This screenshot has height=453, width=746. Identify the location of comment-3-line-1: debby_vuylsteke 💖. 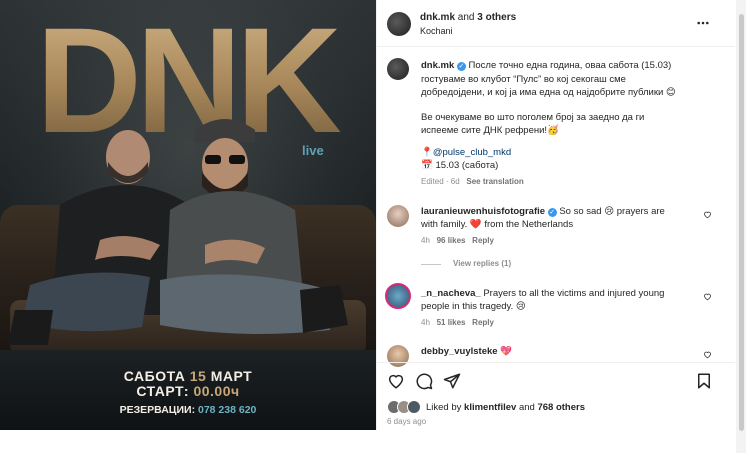
(467, 351).